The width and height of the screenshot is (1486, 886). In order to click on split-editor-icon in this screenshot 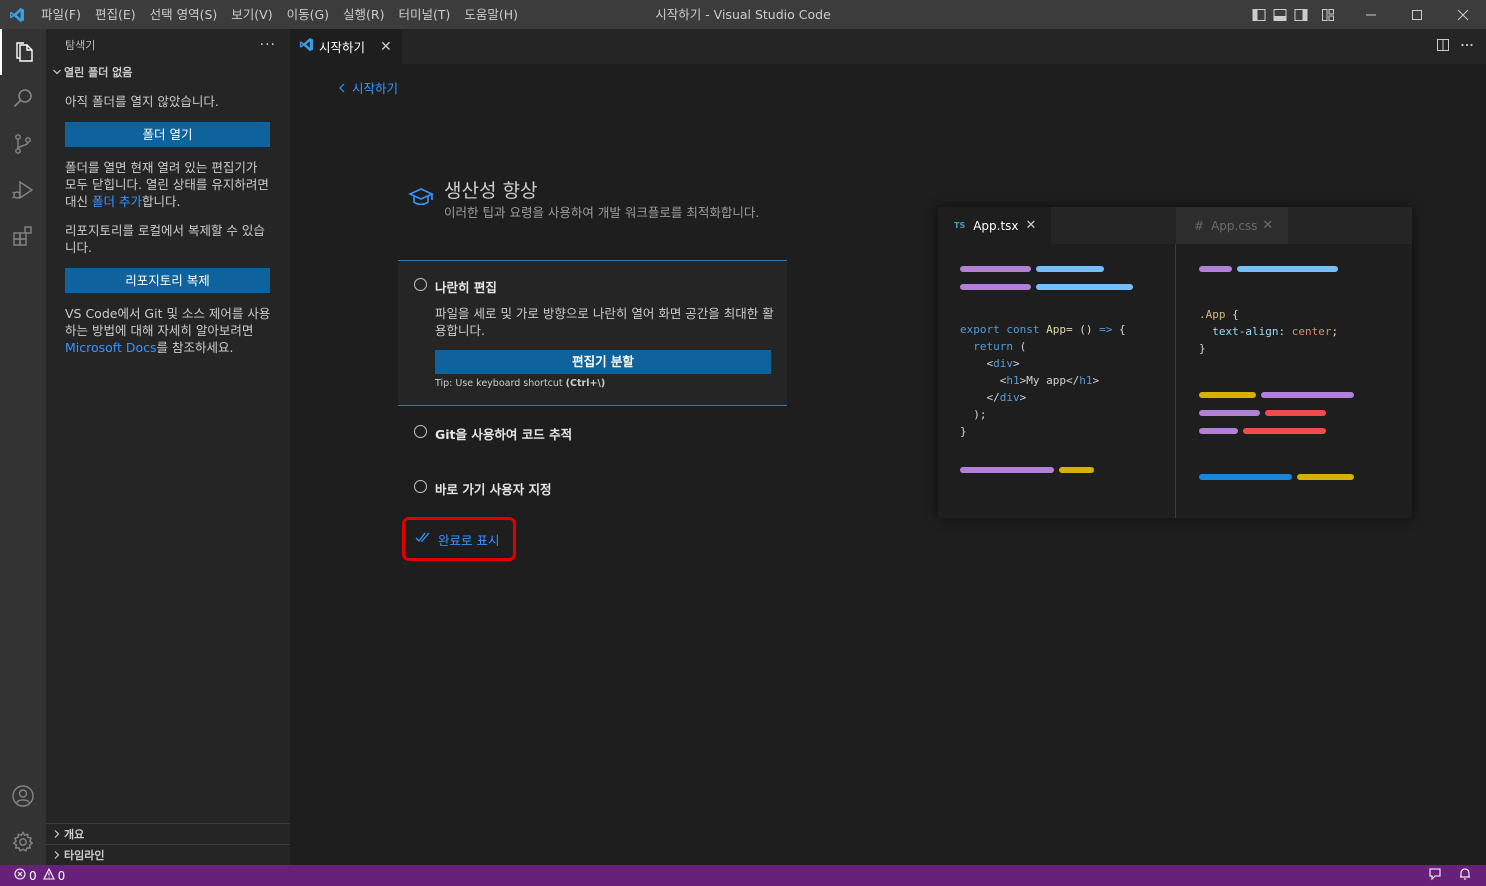, I will do `click(1443, 47)`.